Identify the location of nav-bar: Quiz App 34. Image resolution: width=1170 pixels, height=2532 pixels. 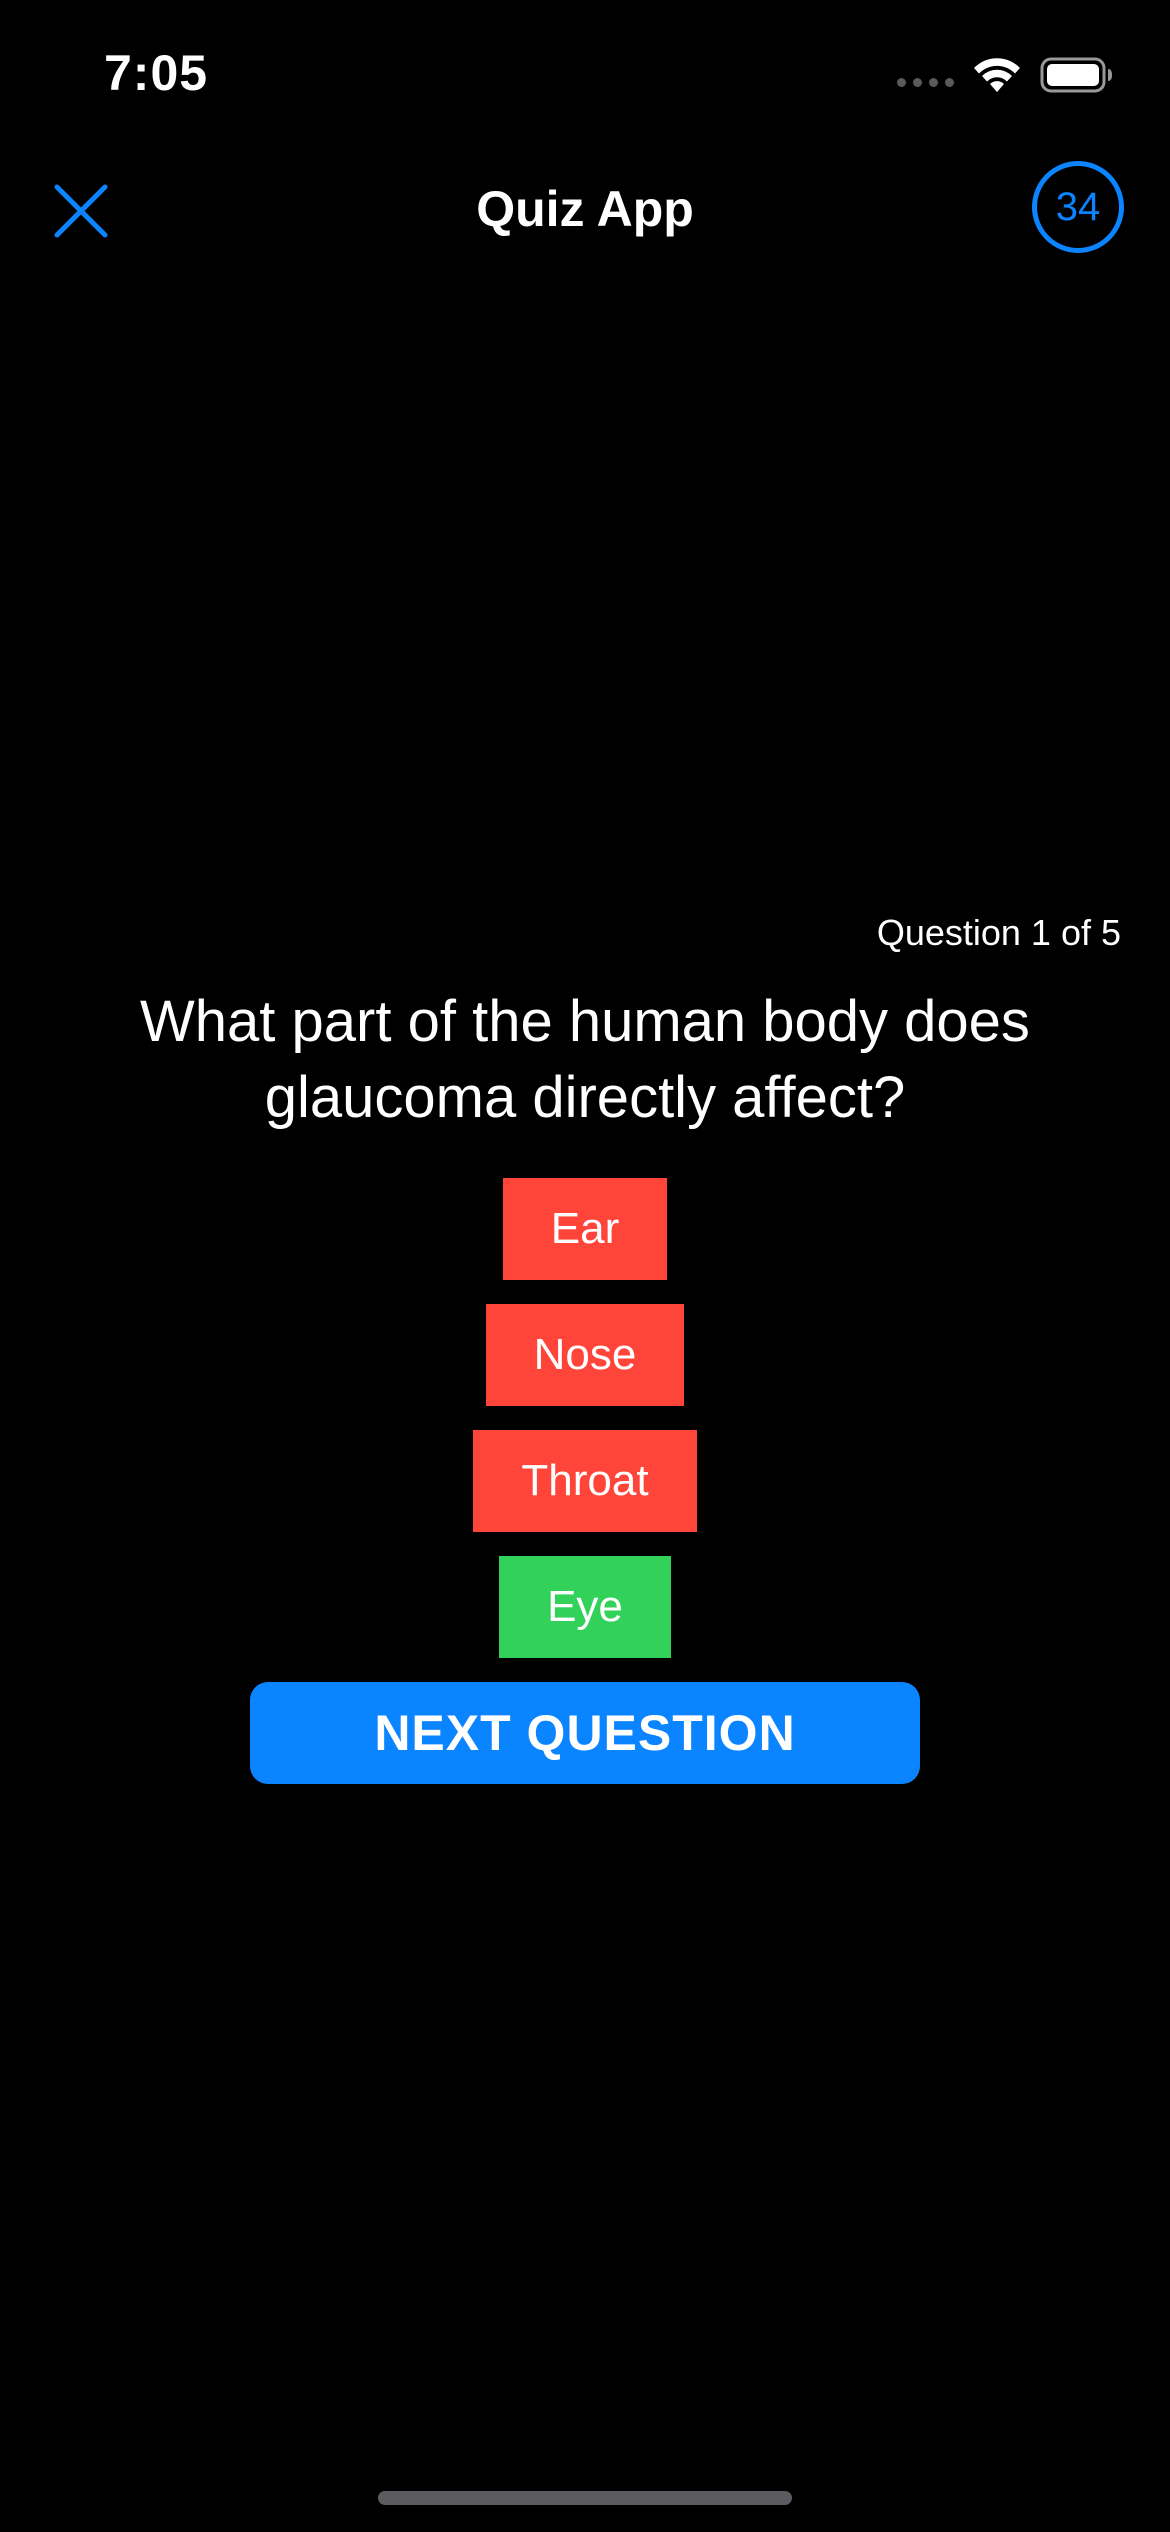
(585, 210).